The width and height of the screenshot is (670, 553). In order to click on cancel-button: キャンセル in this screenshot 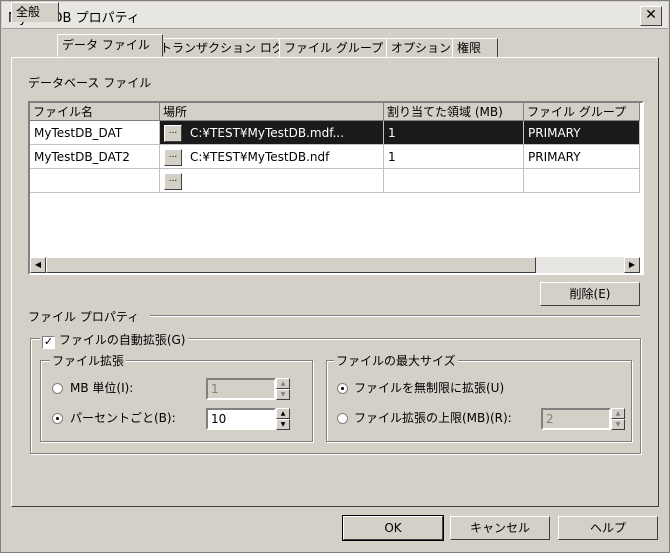, I will do `click(500, 528)`.